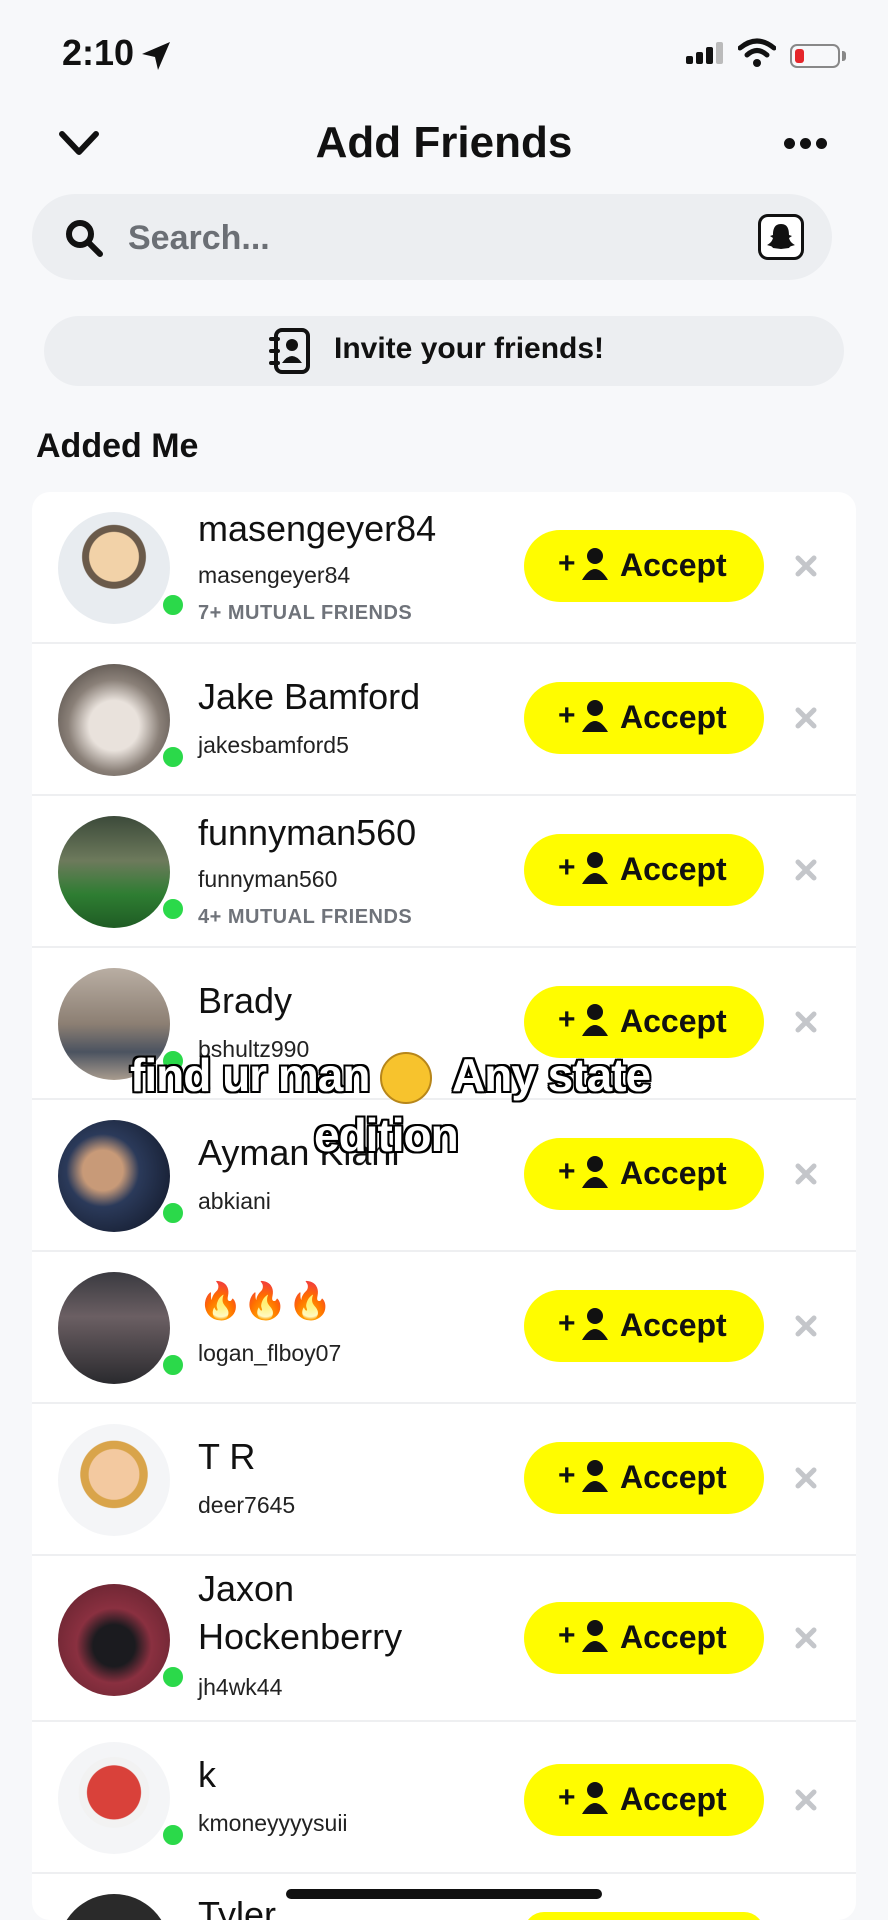 Image resolution: width=888 pixels, height=1920 pixels. Describe the element at coordinates (757, 52) in the screenshot. I see `wifi-icon` at that location.